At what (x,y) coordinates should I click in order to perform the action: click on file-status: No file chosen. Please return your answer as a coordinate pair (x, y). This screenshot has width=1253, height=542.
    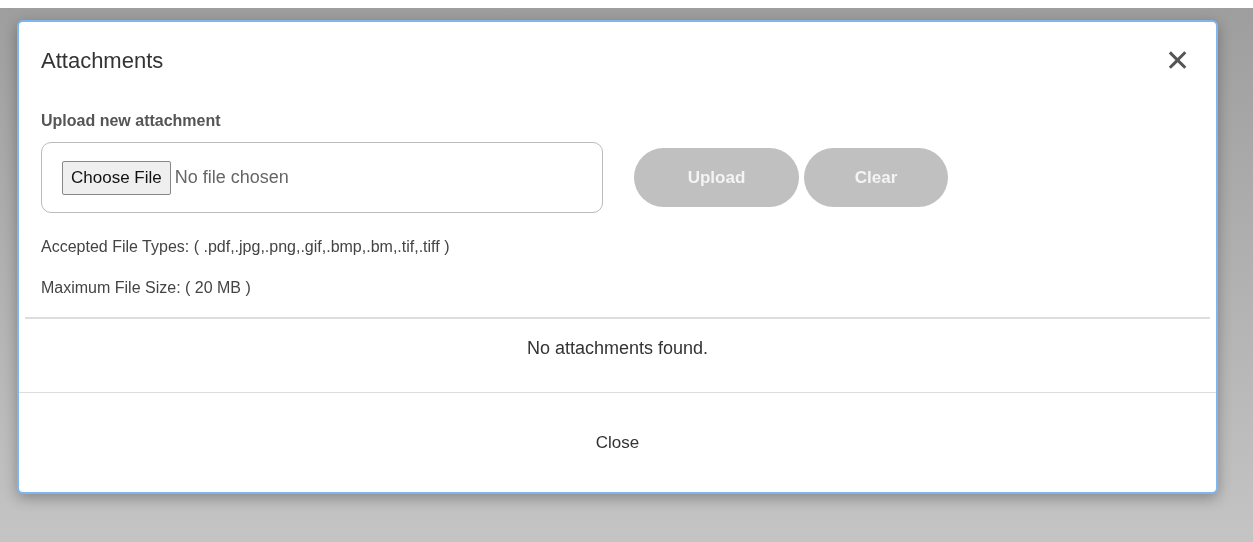
    Looking at the image, I should click on (231, 177).